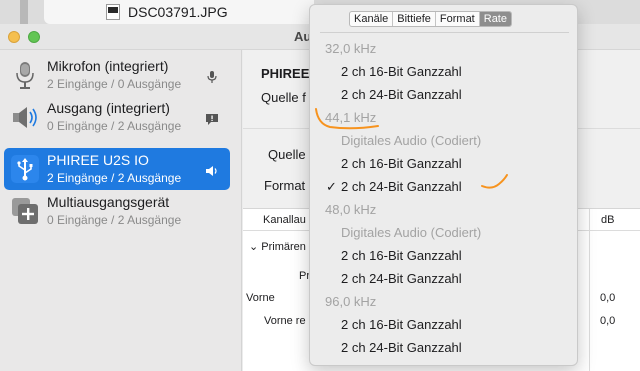 The image size is (640, 371). I want to click on device-name: PHIREE U2S IO, so click(98, 160).